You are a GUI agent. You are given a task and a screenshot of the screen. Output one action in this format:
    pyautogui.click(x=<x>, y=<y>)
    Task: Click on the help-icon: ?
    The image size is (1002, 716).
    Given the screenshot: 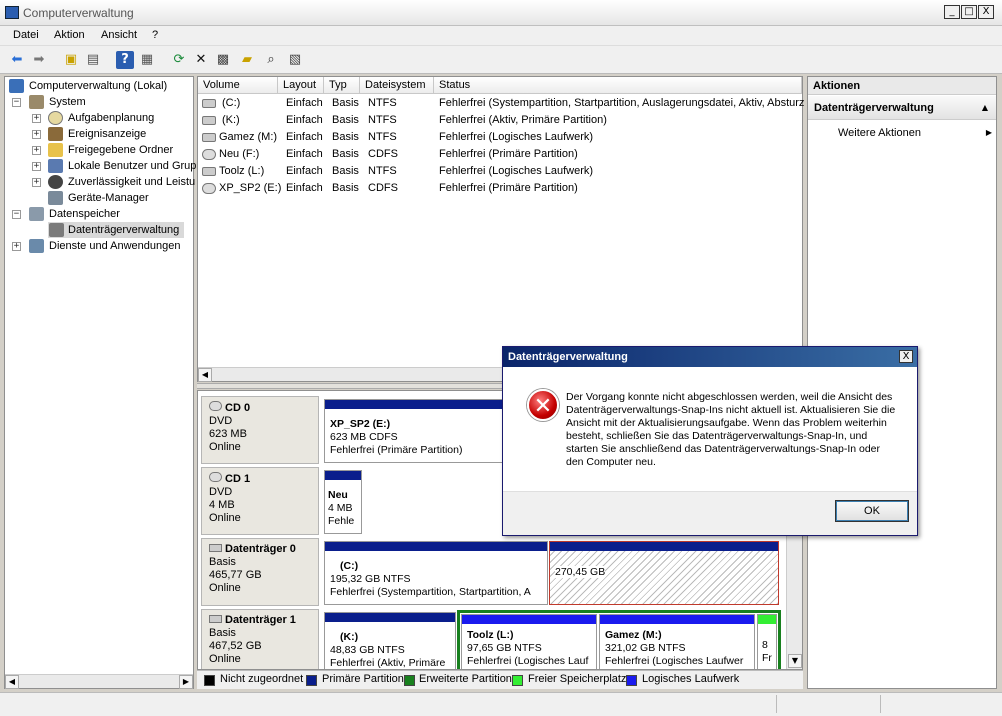 What is the action you would take?
    pyautogui.click(x=125, y=60)
    